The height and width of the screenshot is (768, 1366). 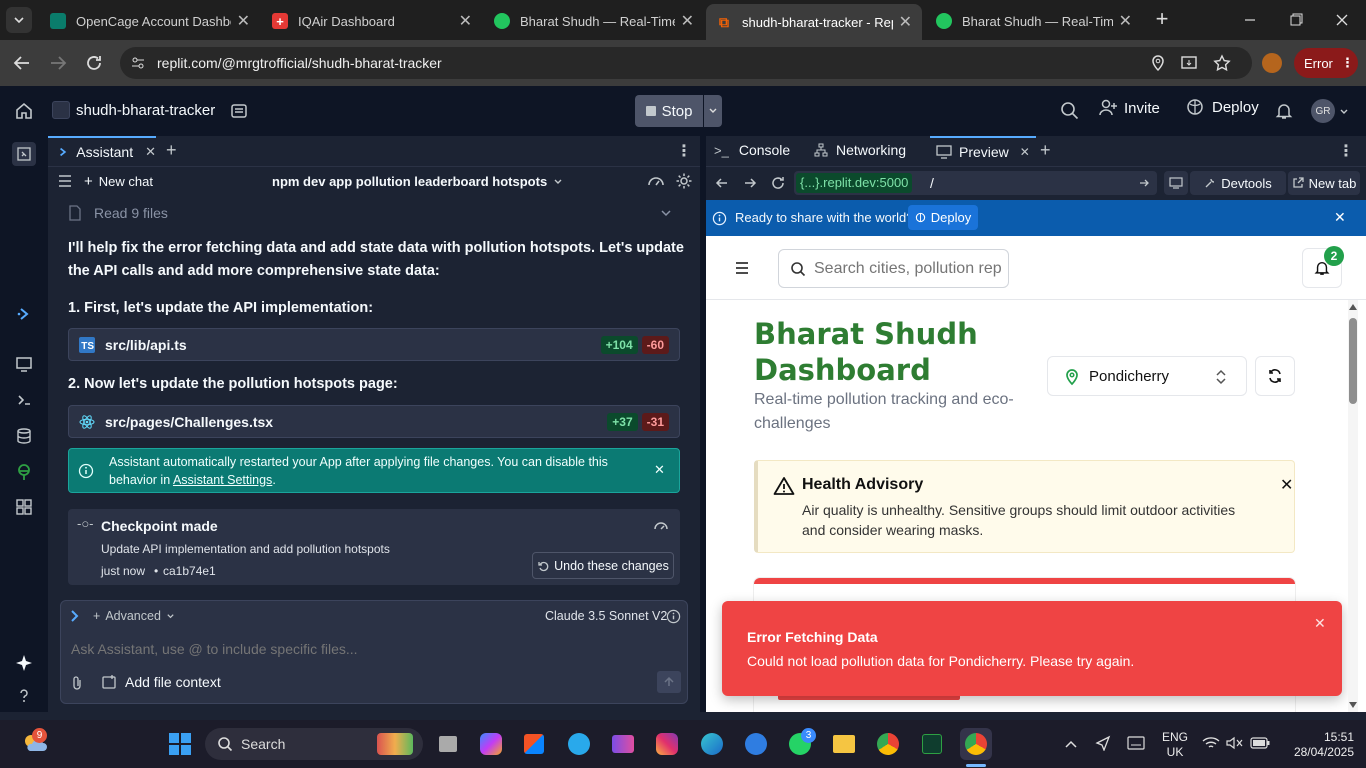 What do you see at coordinates (77, 683) in the screenshot?
I see `attach-paperclip-icon` at bounding box center [77, 683].